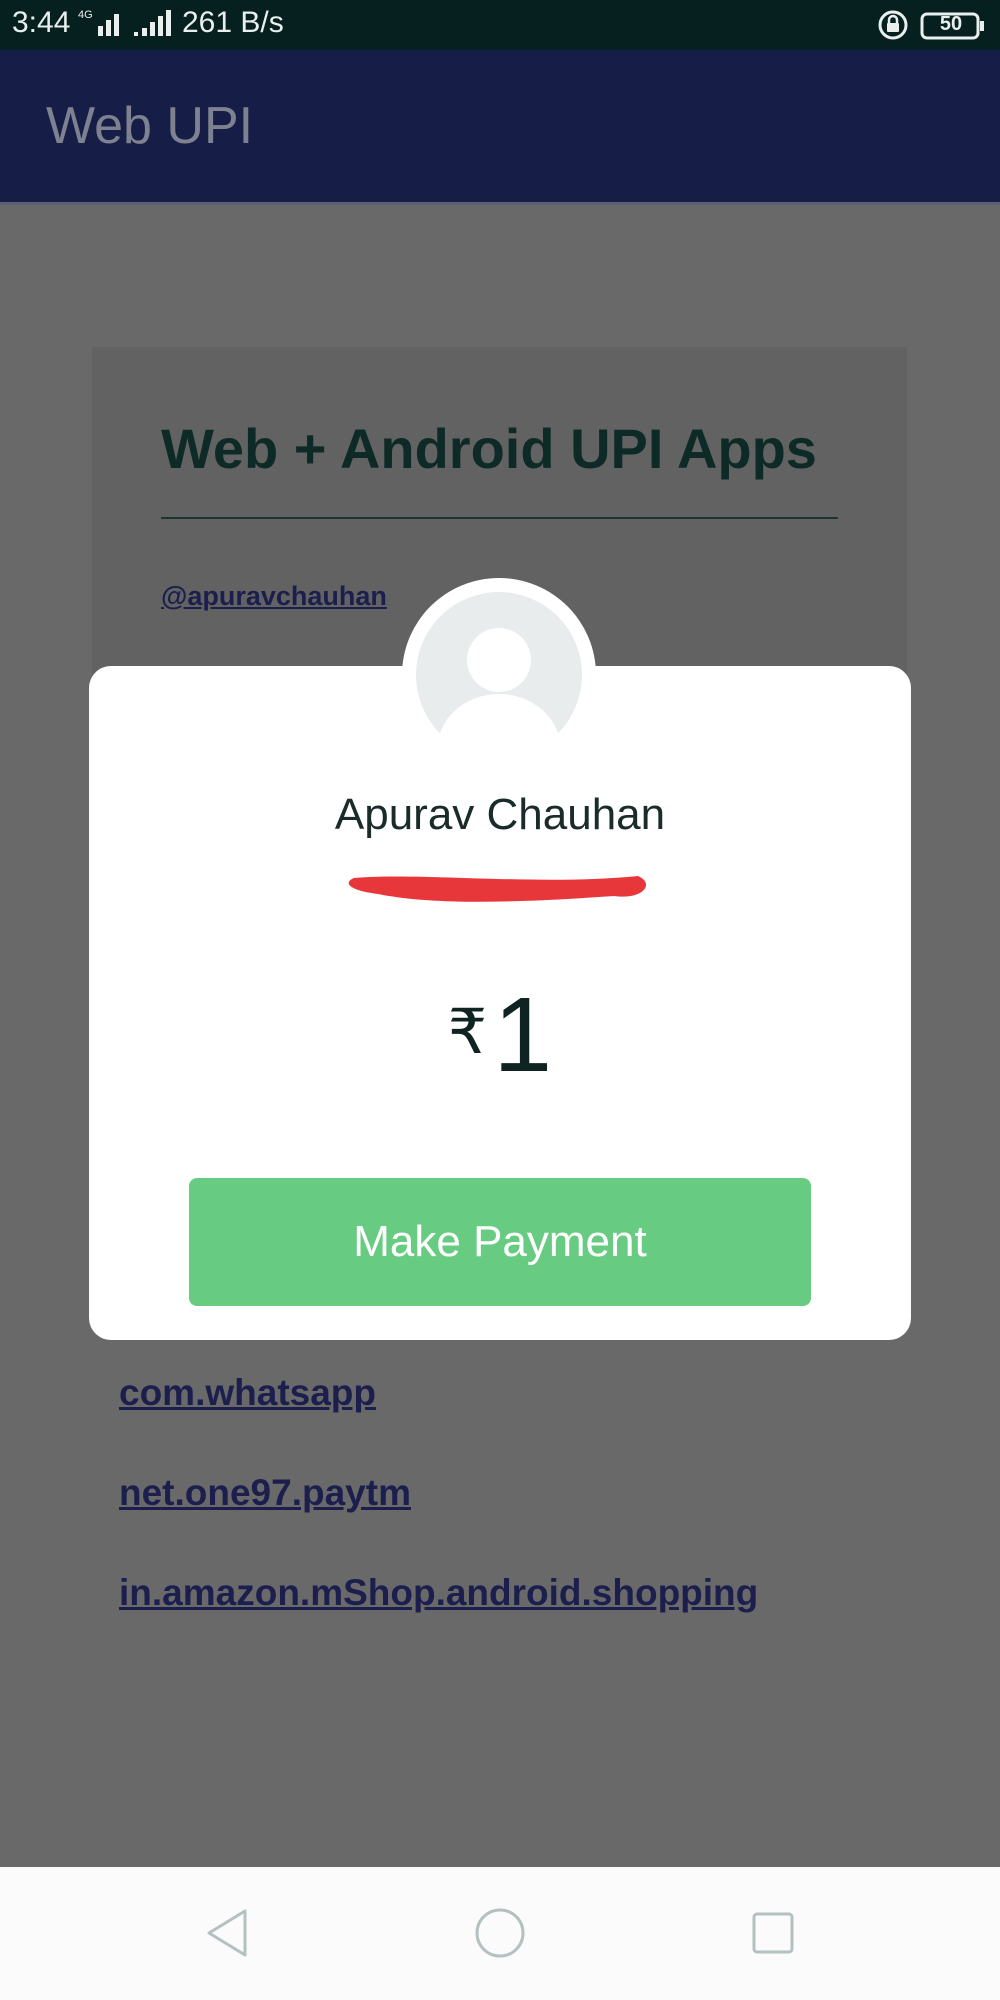  I want to click on heading-divider, so click(499, 518).